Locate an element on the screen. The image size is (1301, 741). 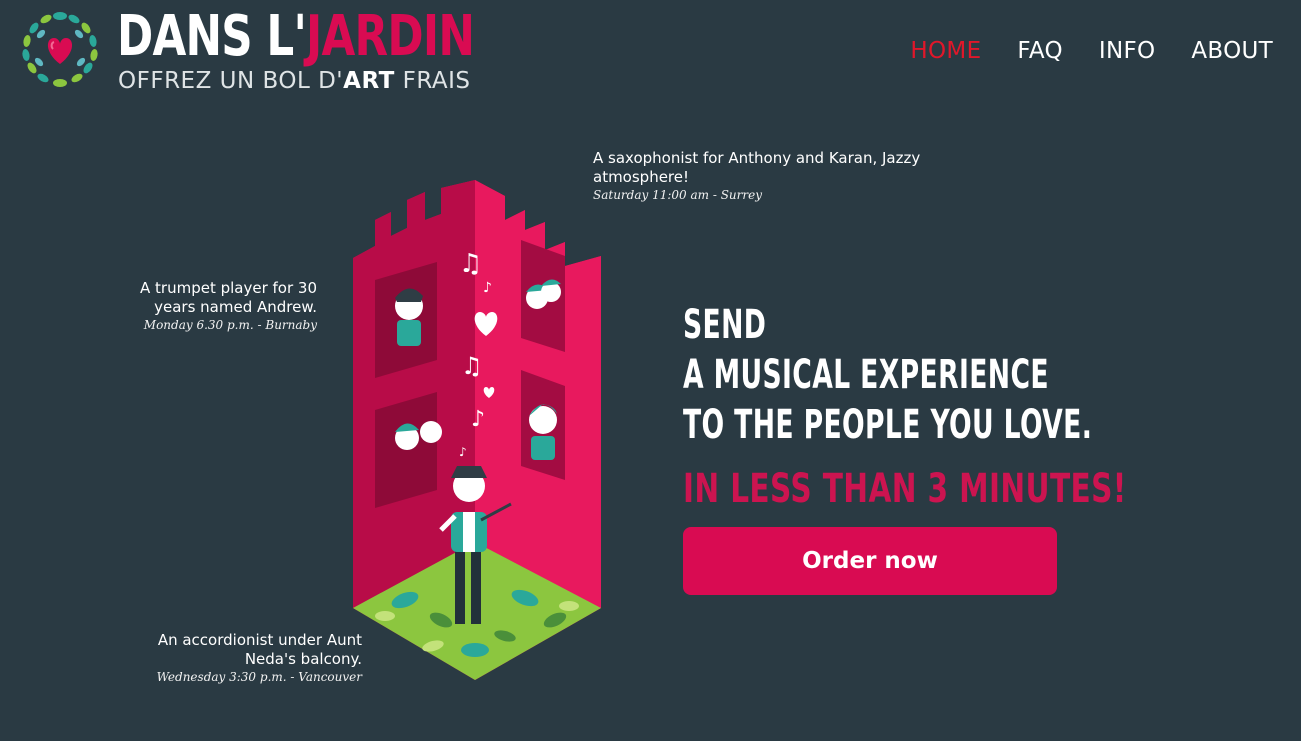
hero-line-1: SEND is located at coordinates (725, 325).